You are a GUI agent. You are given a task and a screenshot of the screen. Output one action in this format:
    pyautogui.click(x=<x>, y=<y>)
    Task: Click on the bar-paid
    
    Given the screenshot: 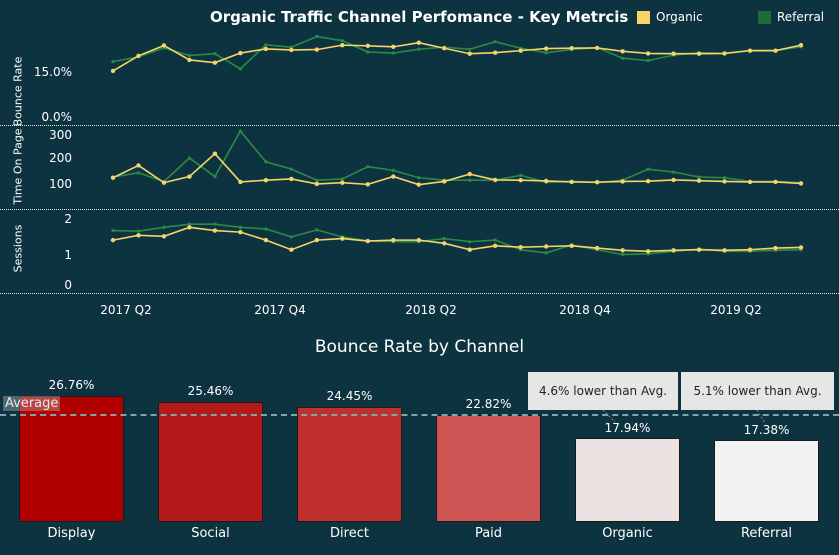 What is the action you would take?
    pyautogui.click(x=488, y=468)
    